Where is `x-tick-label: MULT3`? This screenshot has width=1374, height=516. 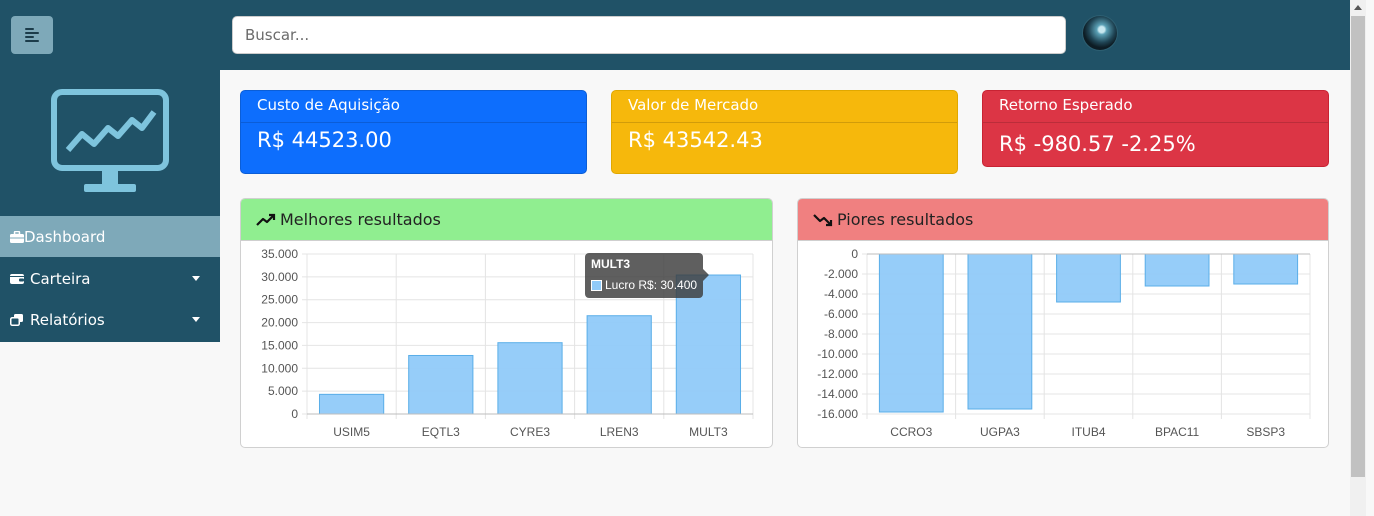 x-tick-label: MULT3 is located at coordinates (708, 432).